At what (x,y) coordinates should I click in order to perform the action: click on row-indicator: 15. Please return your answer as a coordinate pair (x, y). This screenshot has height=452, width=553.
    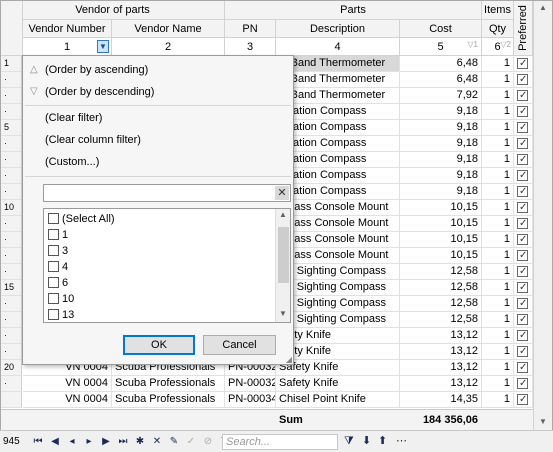
    Looking at the image, I should click on (11, 288).